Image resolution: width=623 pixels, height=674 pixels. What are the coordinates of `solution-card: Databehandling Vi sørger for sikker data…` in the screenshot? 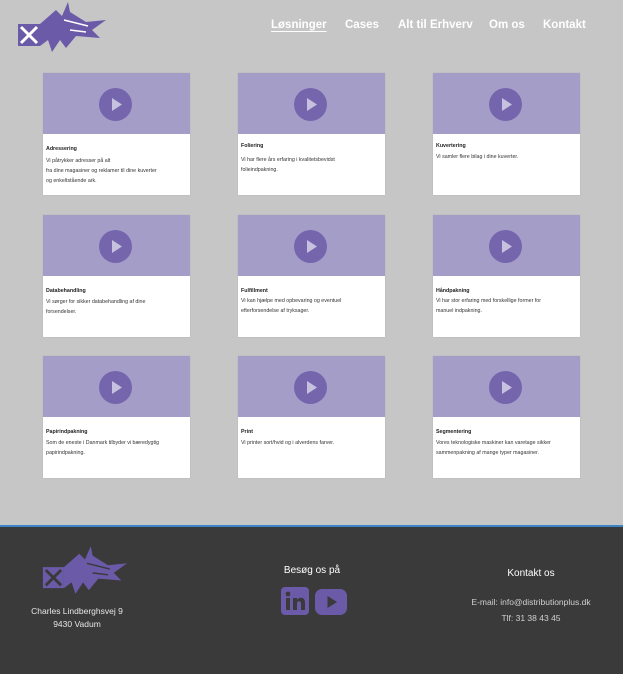 It's located at (116, 276).